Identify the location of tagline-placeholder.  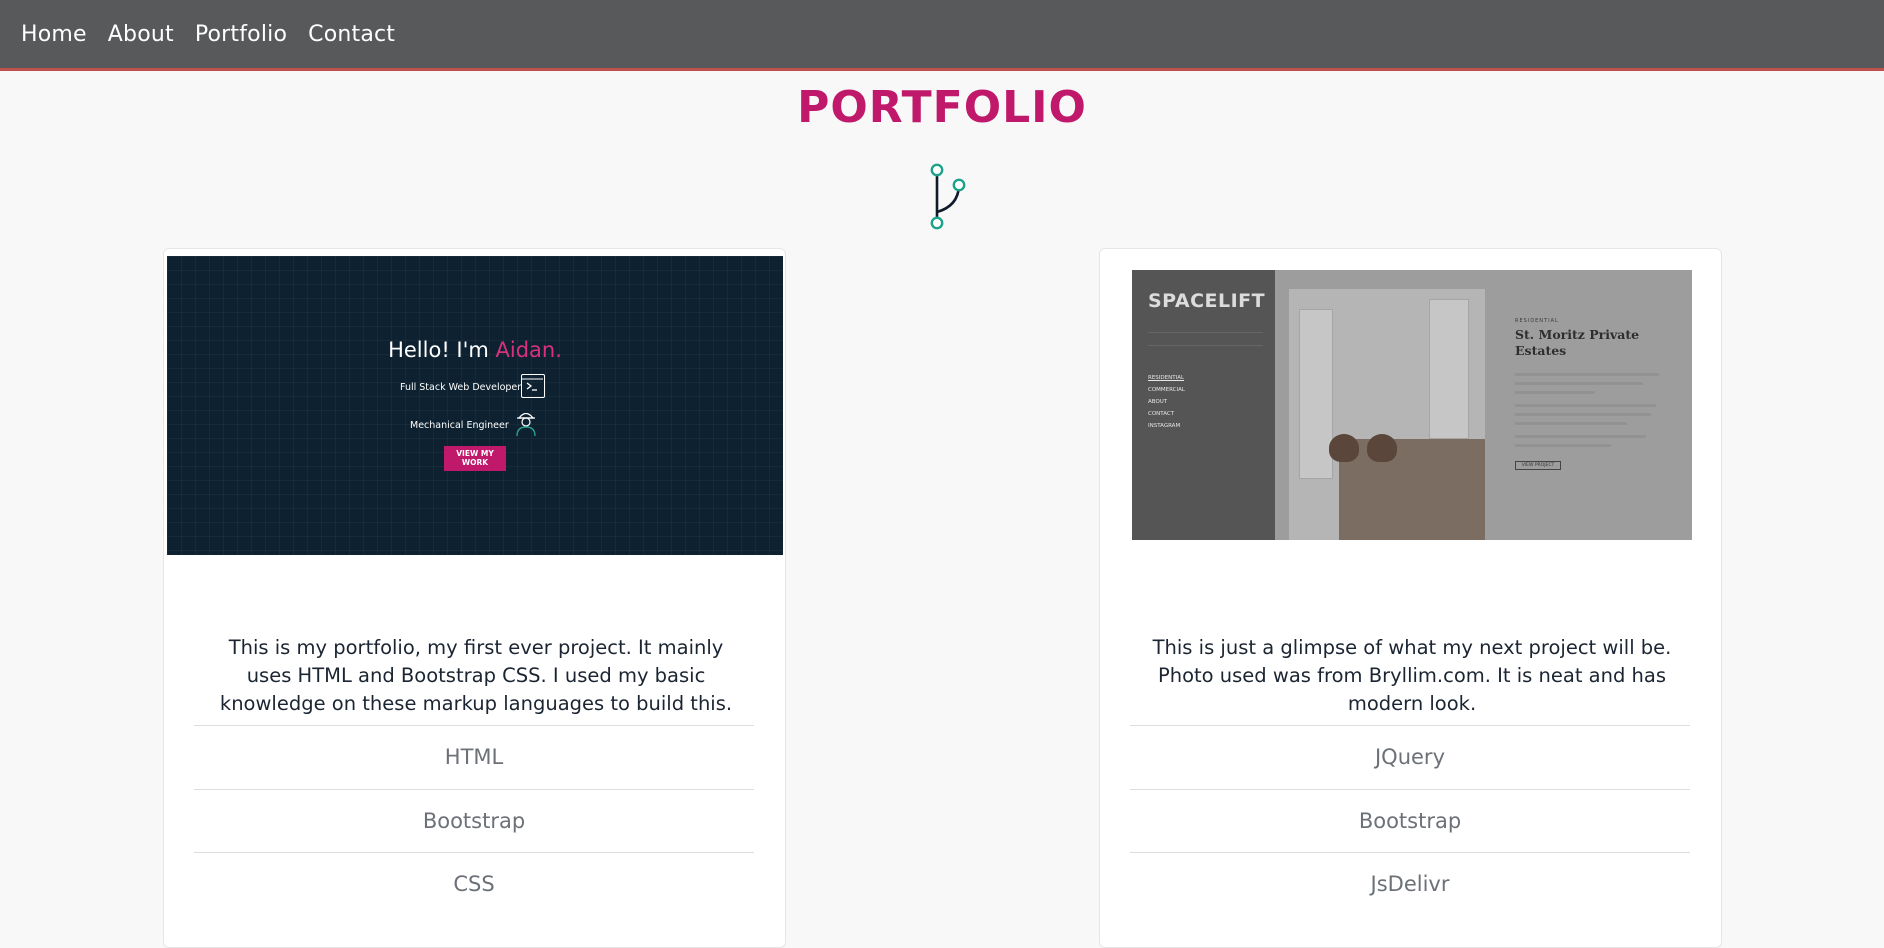
(1205, 339).